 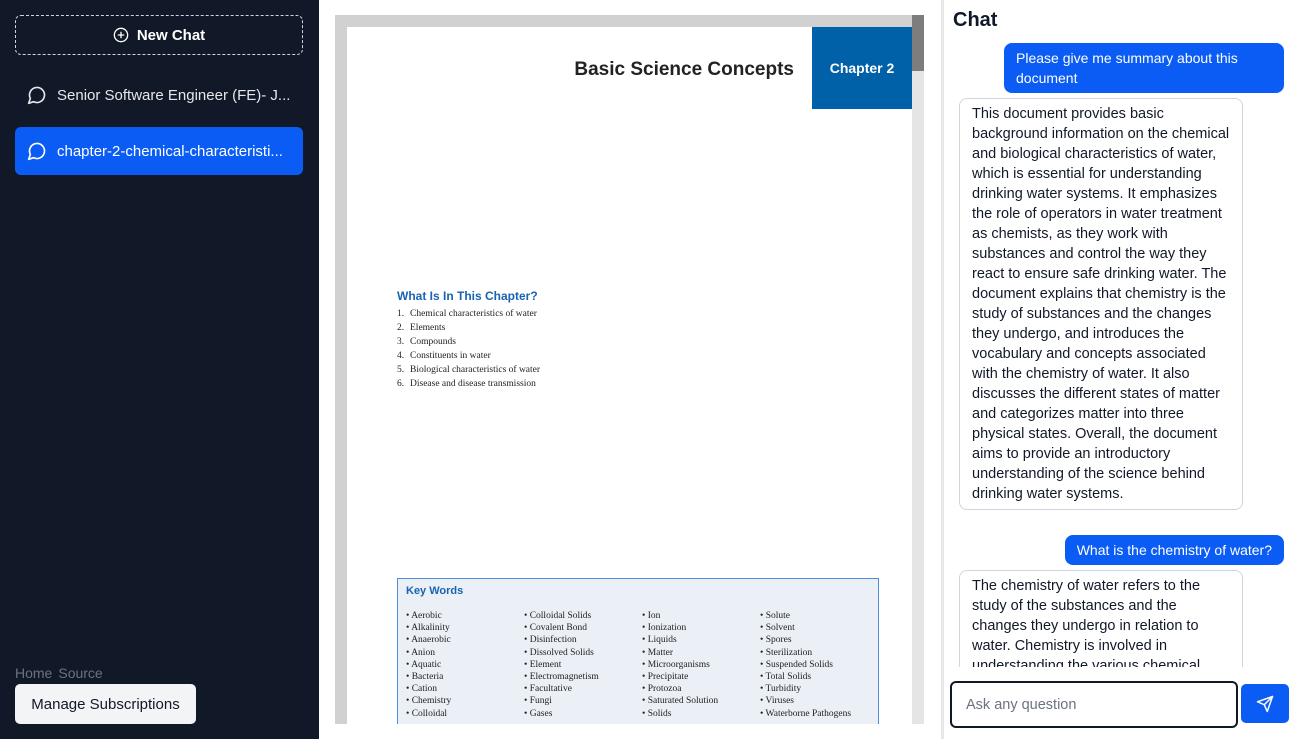 I want to click on pdf-scroll-thumb, so click(x=918, y=43).